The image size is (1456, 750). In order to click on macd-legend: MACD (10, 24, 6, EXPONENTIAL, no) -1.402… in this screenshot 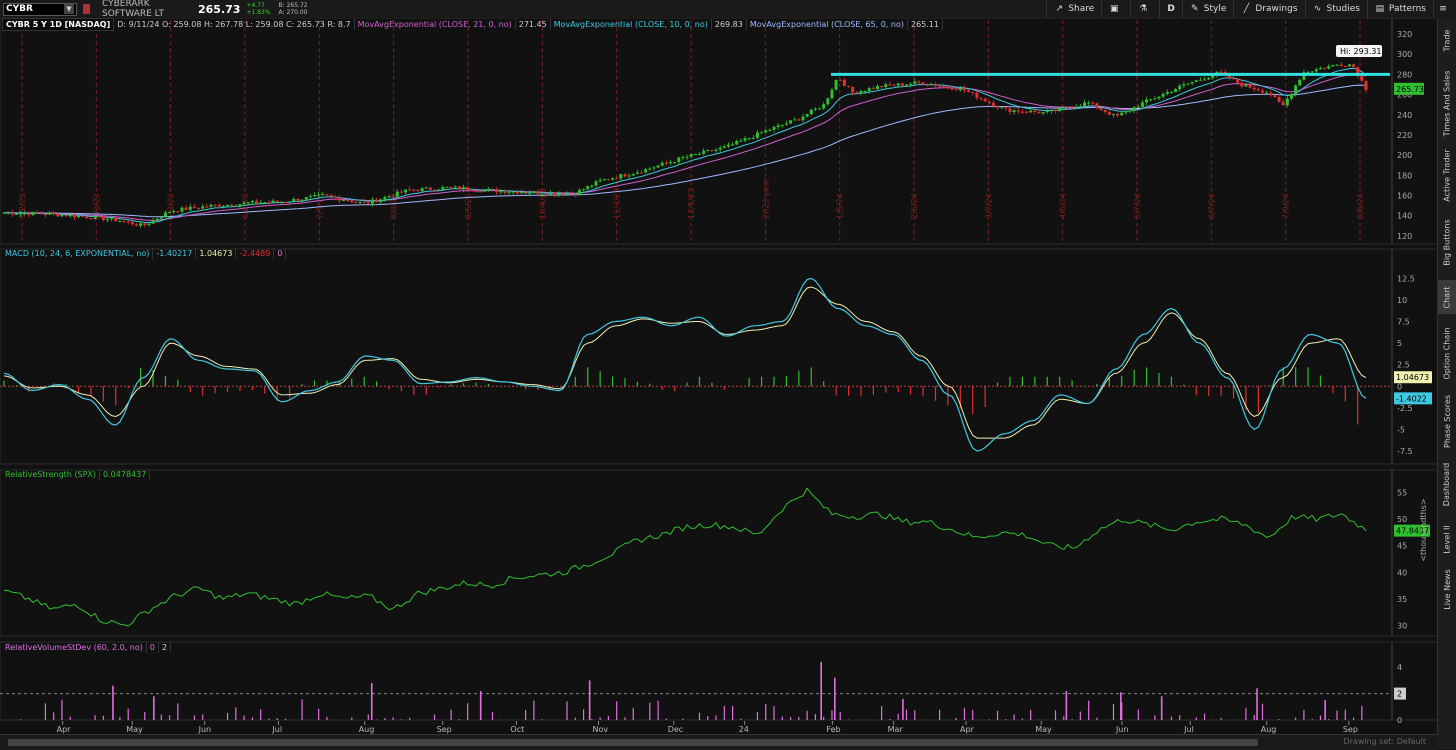, I will do `click(144, 253)`.